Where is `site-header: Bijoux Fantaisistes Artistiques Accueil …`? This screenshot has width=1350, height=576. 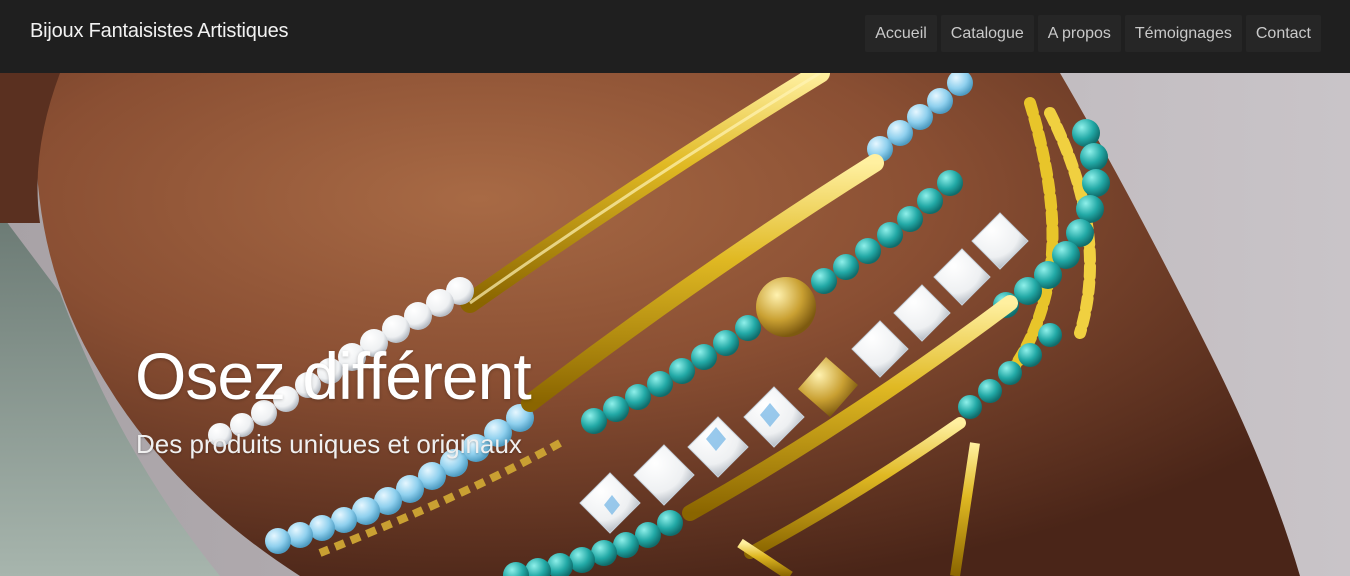 site-header: Bijoux Fantaisistes Artistiques Accueil … is located at coordinates (675, 36).